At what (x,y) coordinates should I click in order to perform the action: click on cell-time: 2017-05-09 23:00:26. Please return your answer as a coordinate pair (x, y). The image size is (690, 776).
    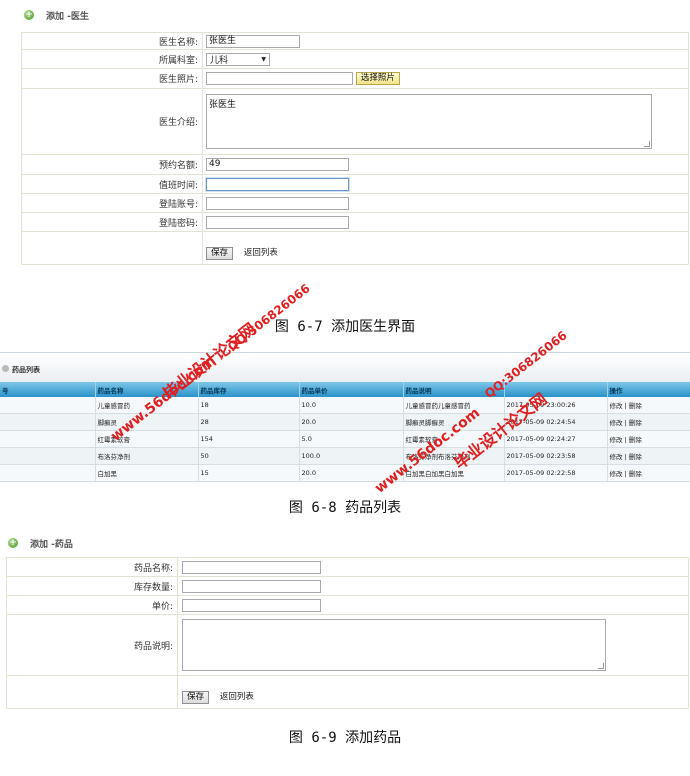
    Looking at the image, I should click on (556, 405).